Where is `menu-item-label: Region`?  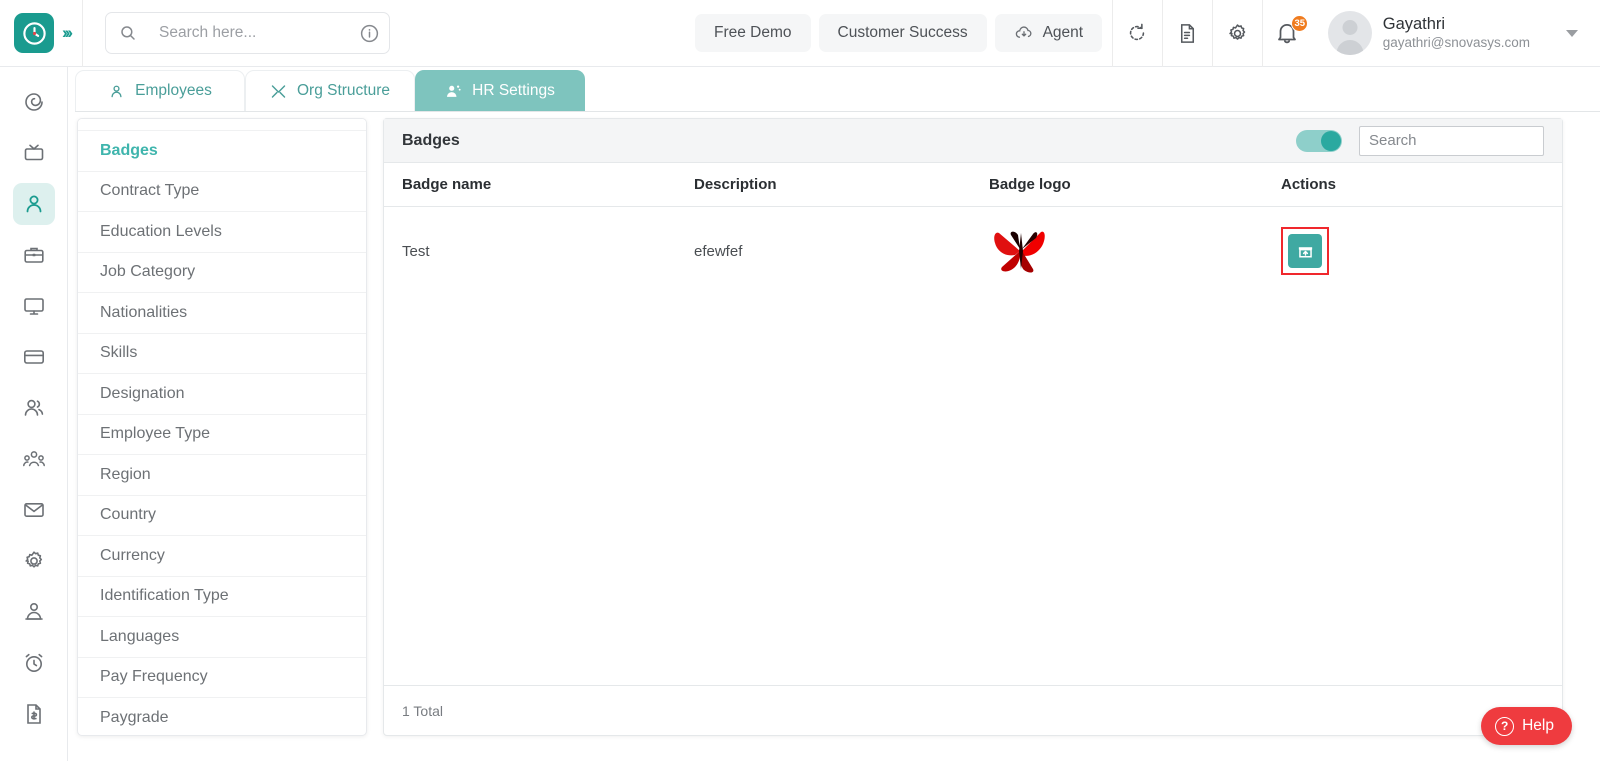 menu-item-label: Region is located at coordinates (125, 474).